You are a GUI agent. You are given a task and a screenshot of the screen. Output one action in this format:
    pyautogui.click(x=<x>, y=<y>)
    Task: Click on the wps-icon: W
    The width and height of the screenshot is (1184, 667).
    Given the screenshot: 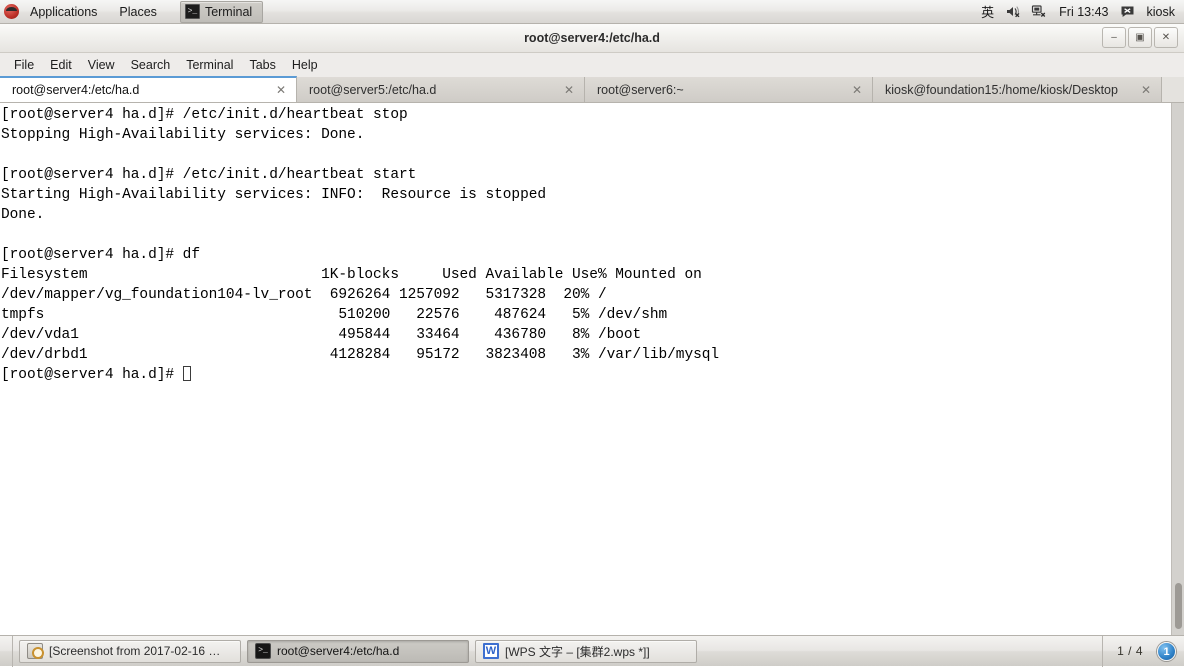 What is the action you would take?
    pyautogui.click(x=491, y=651)
    